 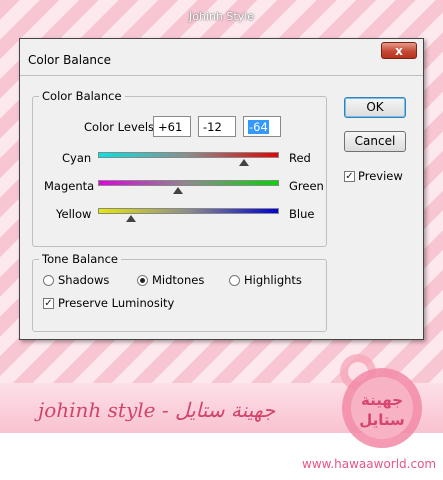 I want to click on magenta-green-slider, so click(x=188, y=183).